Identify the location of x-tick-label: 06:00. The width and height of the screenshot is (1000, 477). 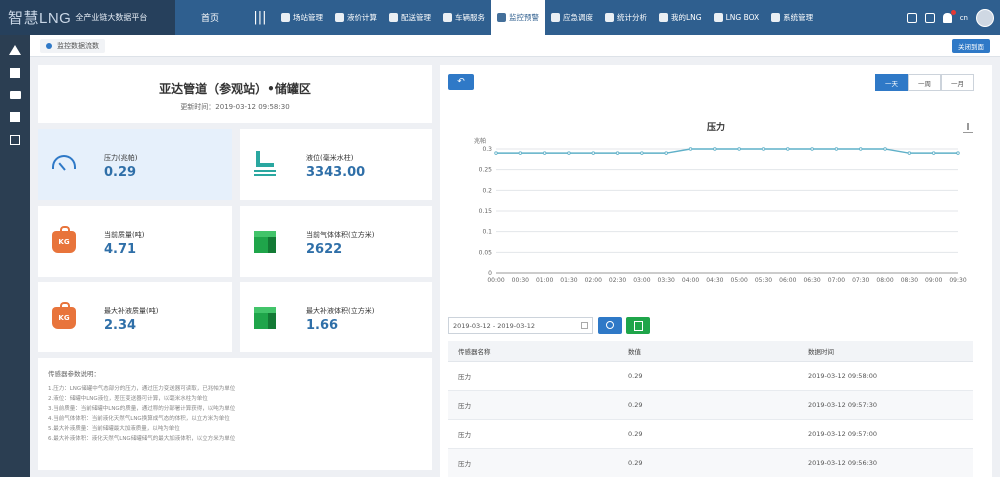
(787, 280).